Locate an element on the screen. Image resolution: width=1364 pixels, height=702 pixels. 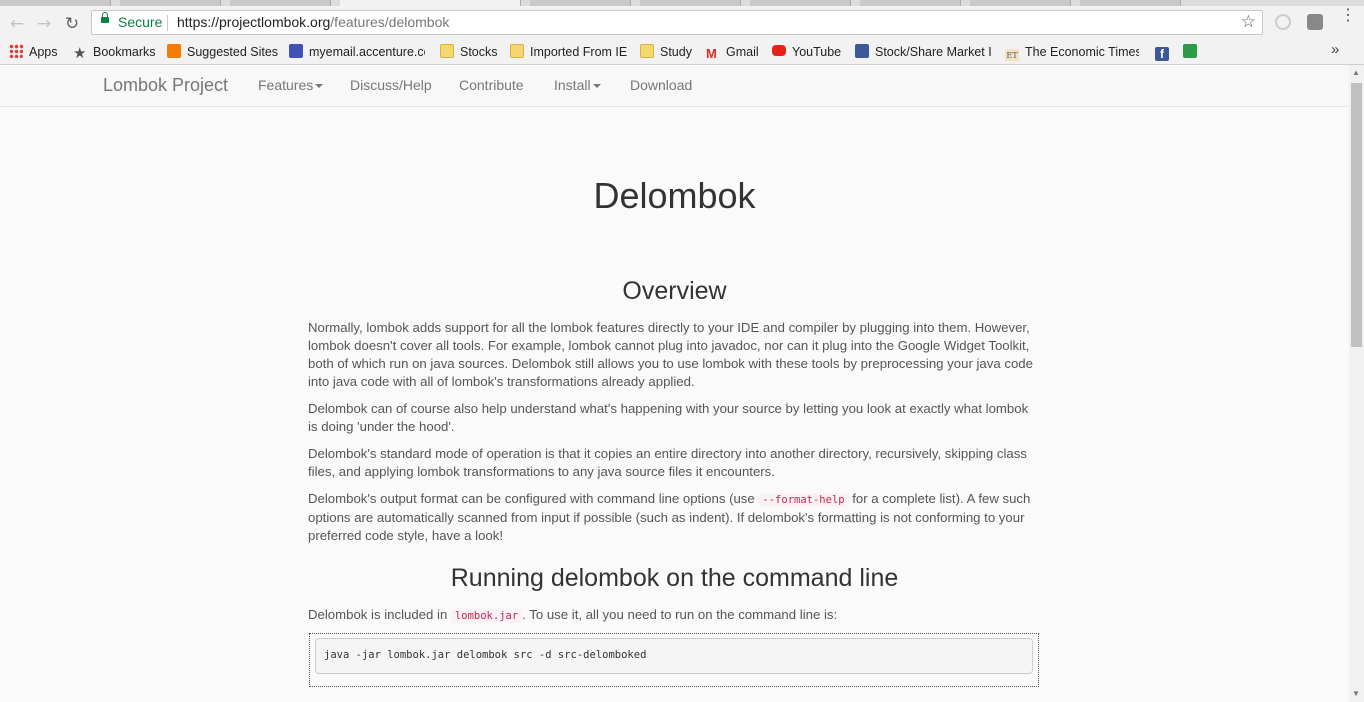
suggested-sites-icon is located at coordinates (174, 51).